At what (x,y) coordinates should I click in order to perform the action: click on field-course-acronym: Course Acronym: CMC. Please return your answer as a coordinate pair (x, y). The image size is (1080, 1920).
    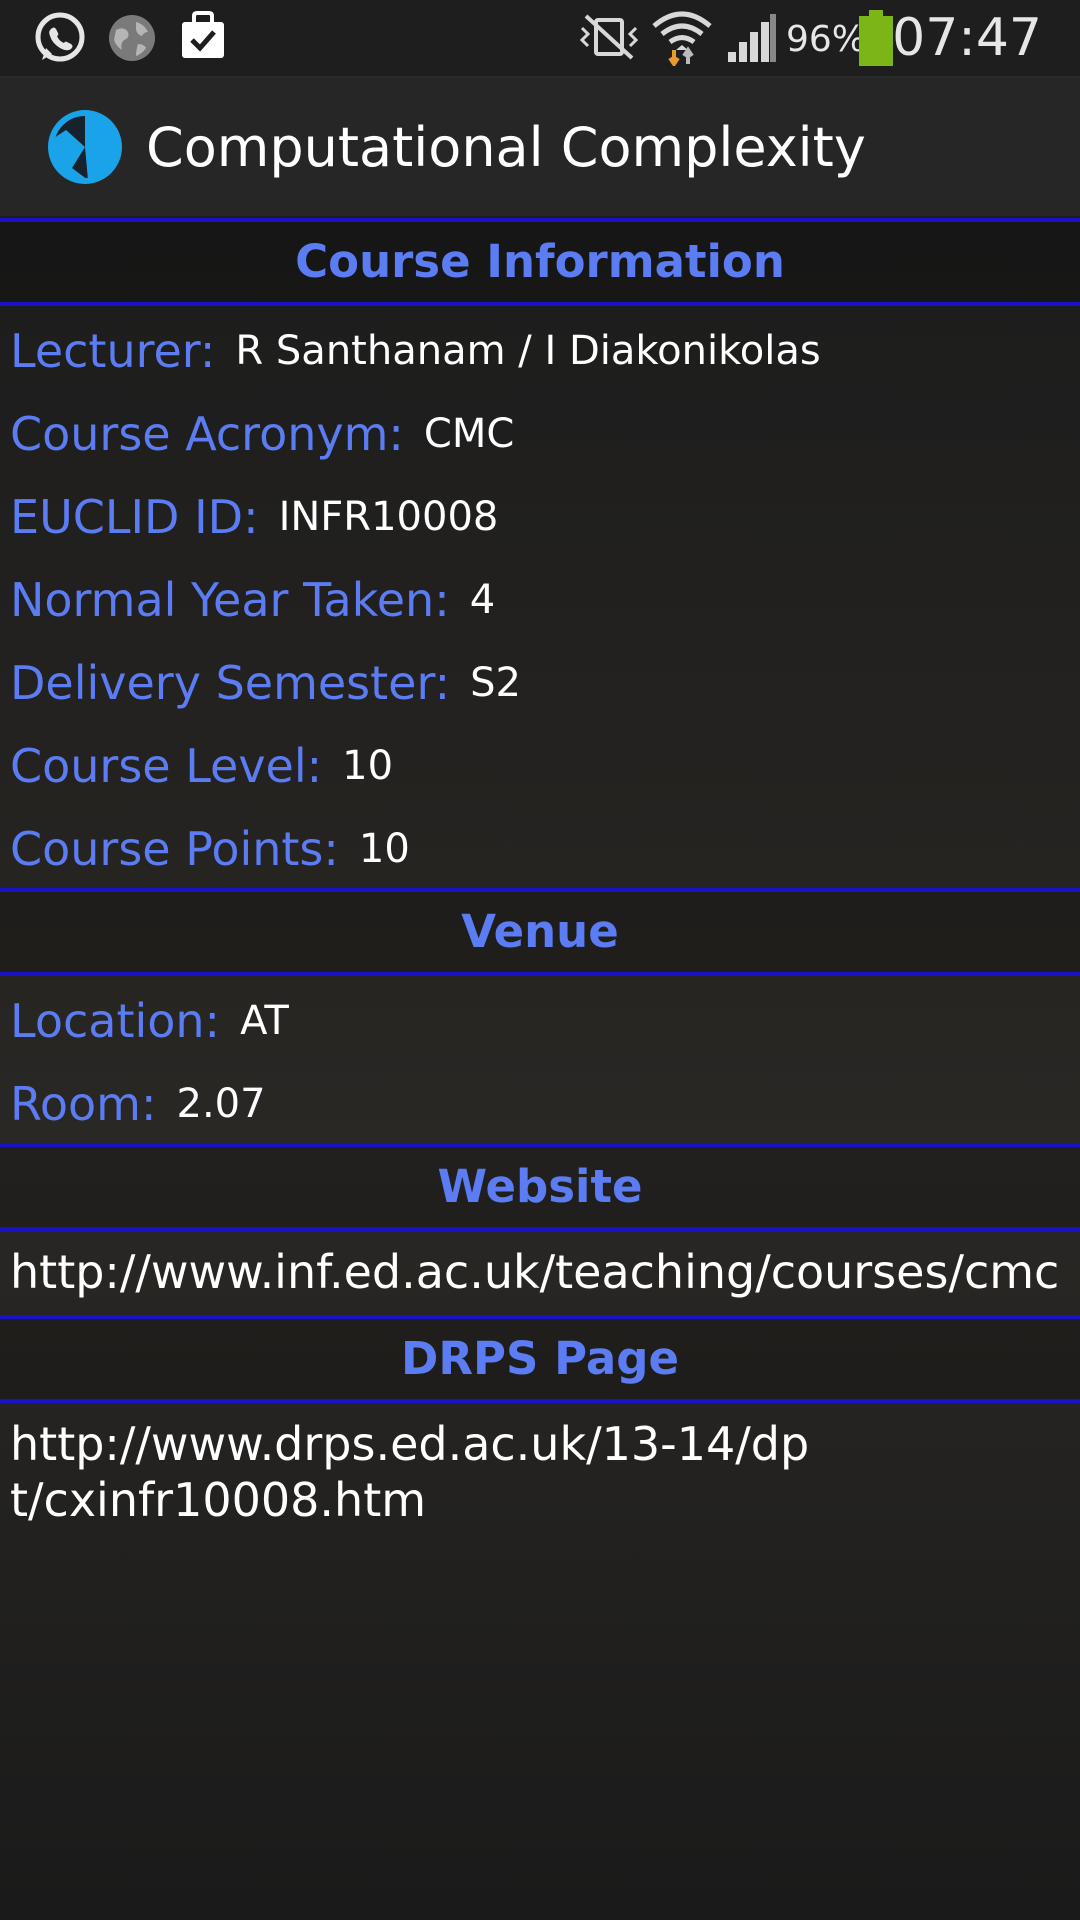
    Looking at the image, I should click on (262, 434).